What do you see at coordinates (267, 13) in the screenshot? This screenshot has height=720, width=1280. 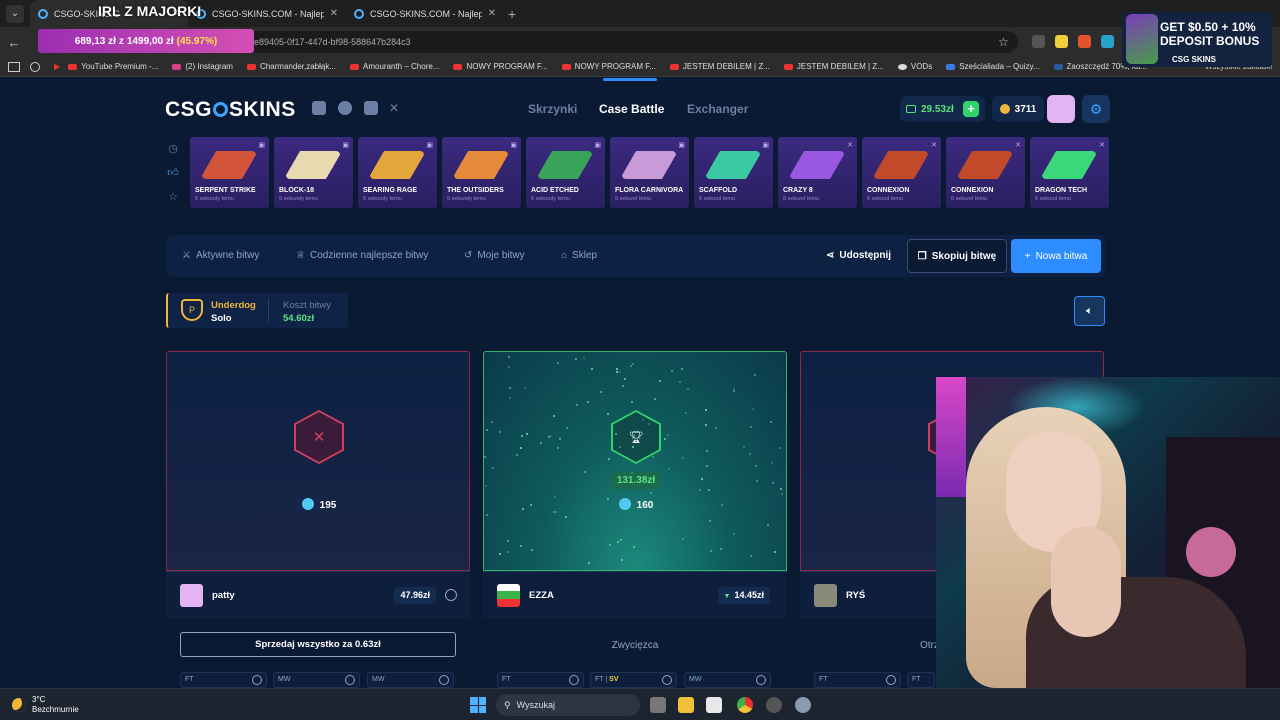 I see `browser-tab-2: CSGO-SKINS.COM - Najlepsze ✕` at bounding box center [267, 13].